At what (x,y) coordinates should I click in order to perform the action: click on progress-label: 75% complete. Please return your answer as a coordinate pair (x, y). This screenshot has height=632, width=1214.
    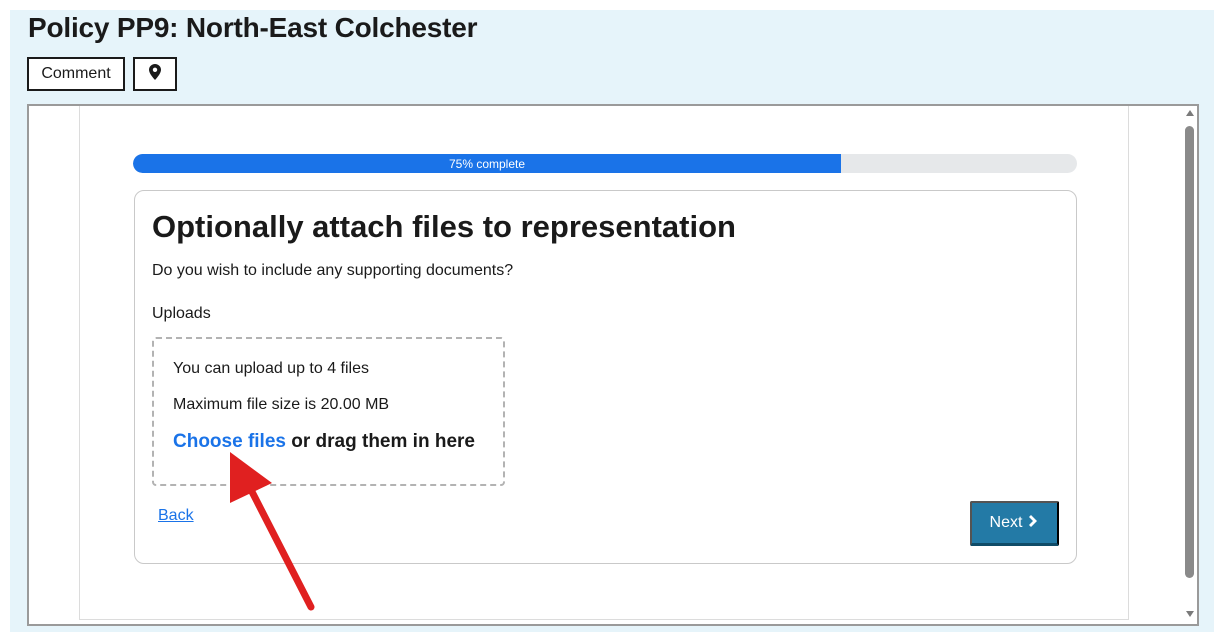
    Looking at the image, I should click on (487, 163).